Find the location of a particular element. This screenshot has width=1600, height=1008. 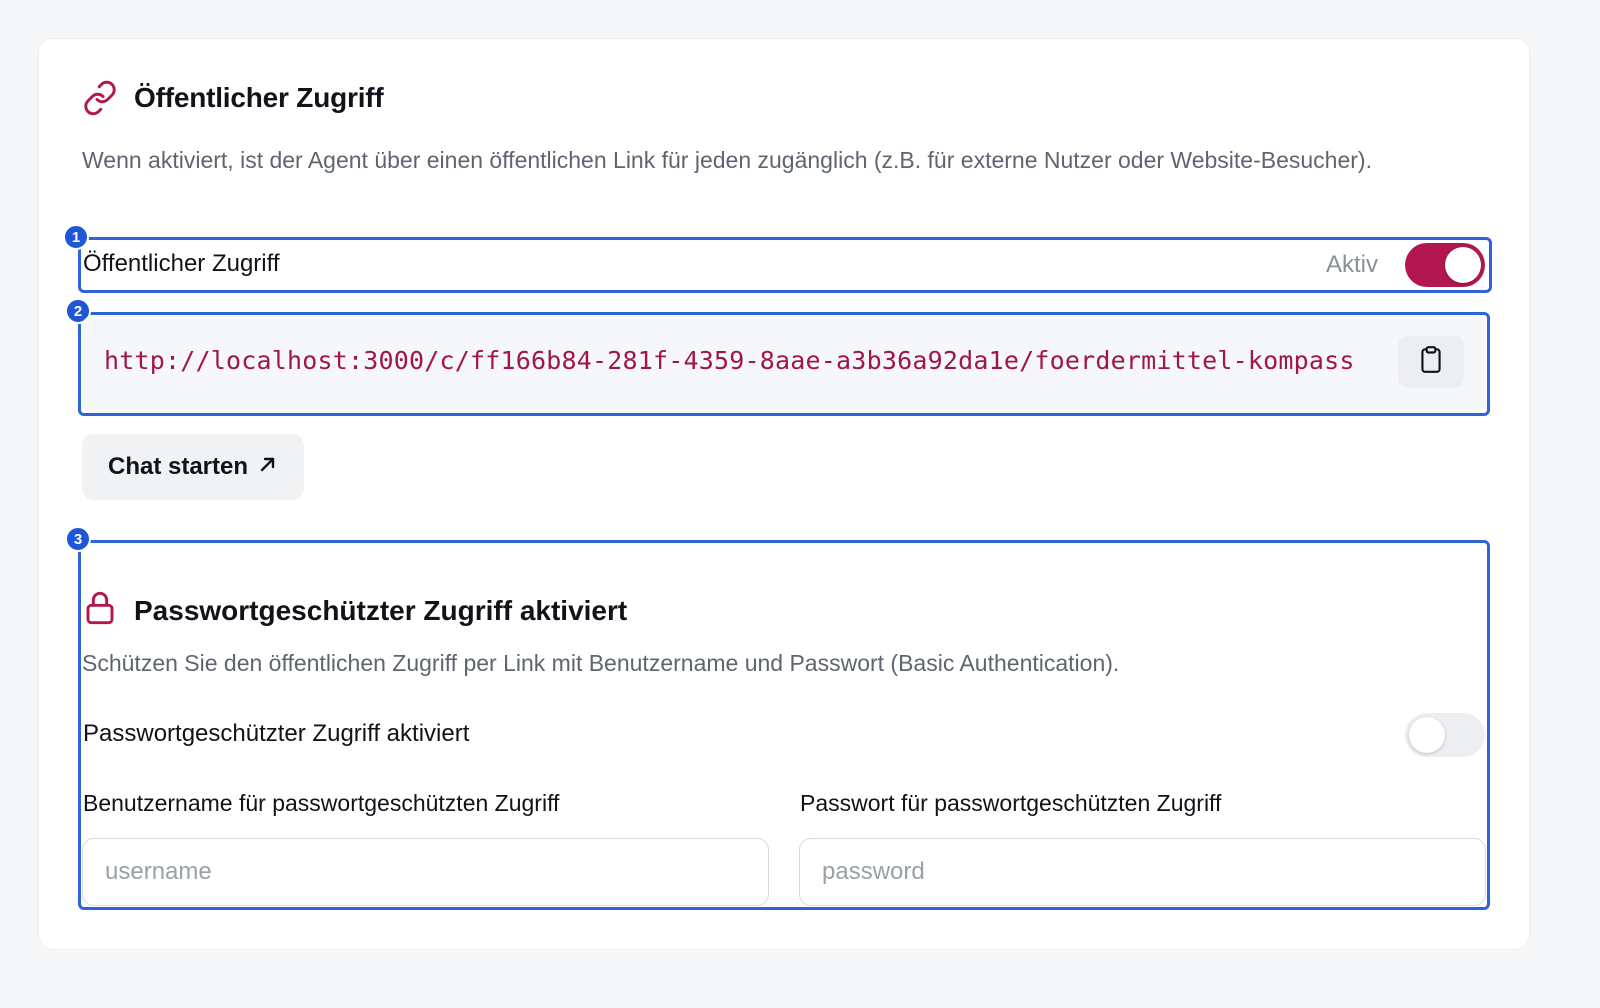

username-input is located at coordinates (425, 872).